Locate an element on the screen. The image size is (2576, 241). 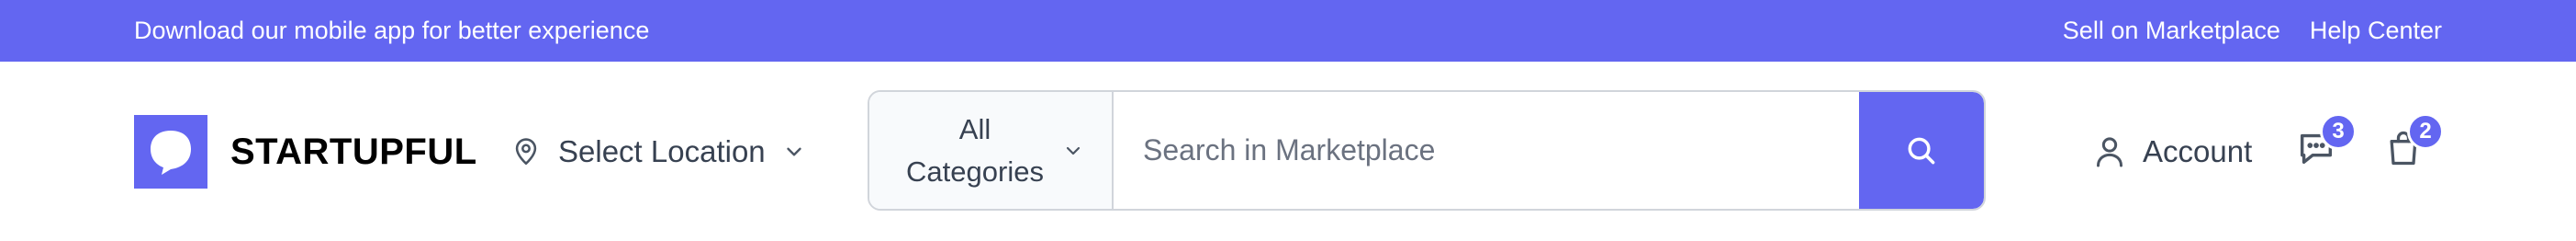
cart-button: 2 is located at coordinates (2410, 144).